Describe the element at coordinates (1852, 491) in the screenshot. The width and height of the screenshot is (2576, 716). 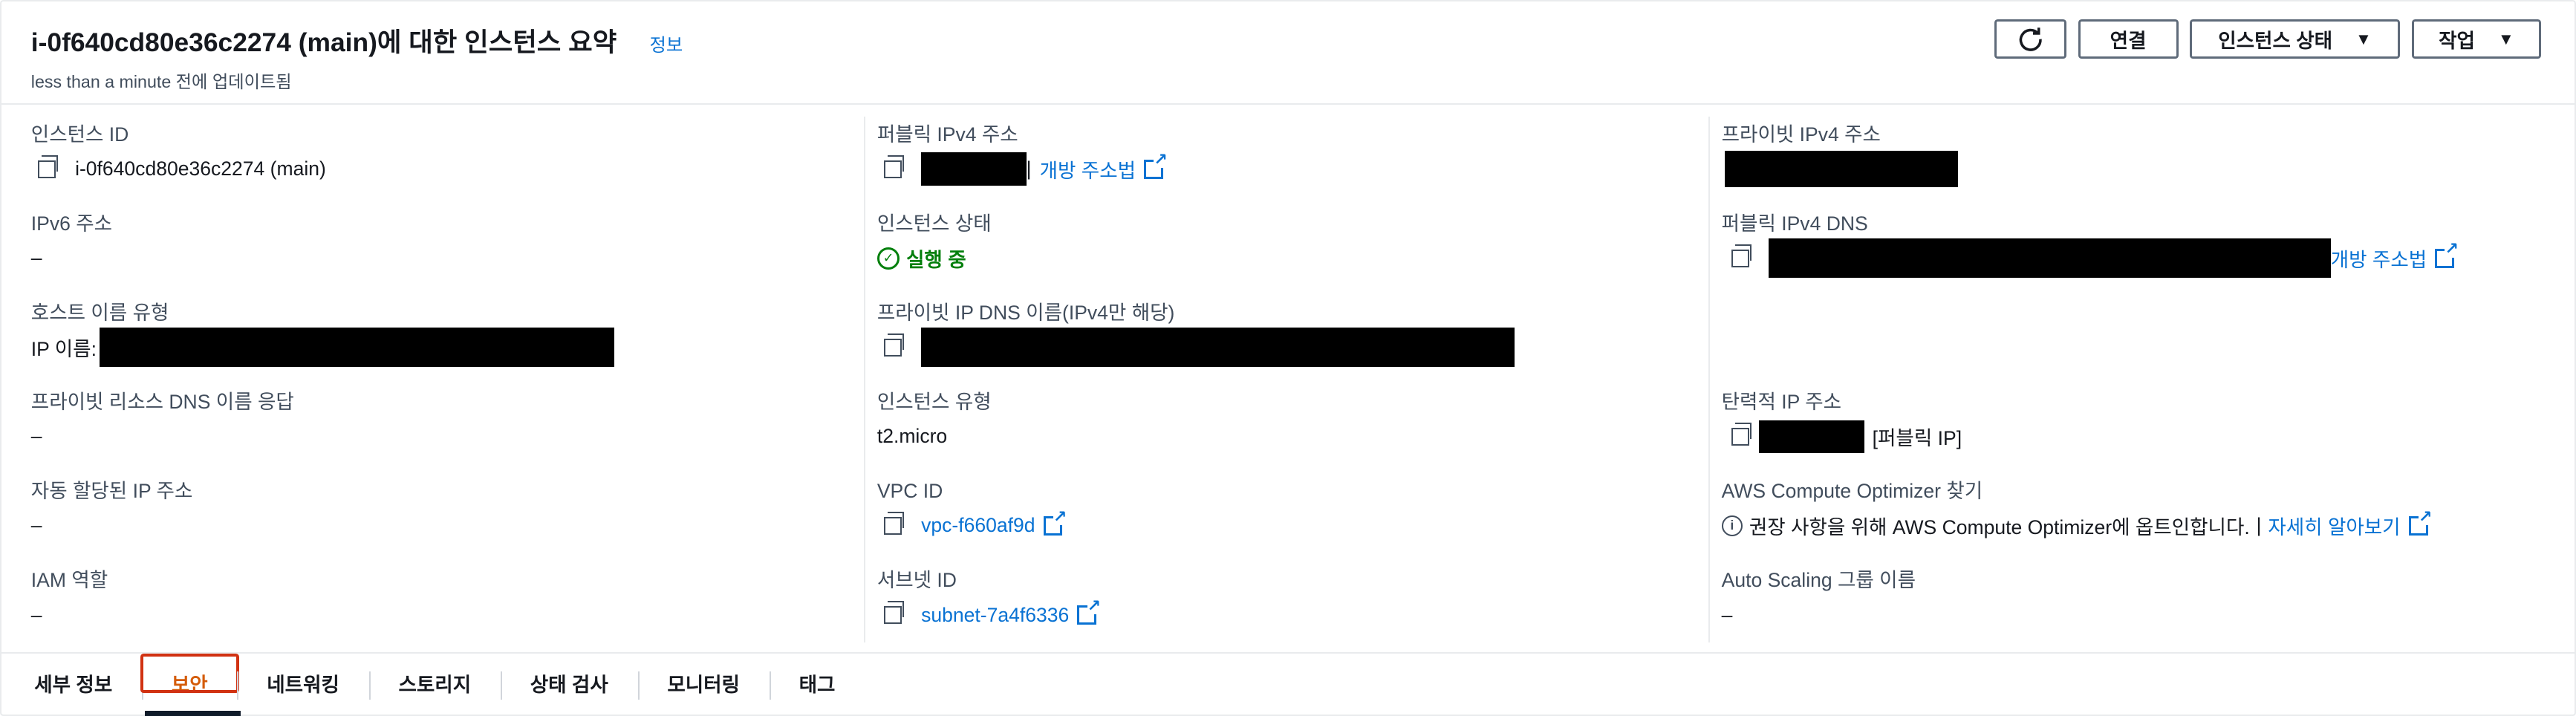
I see `compute-optimizer-label: AWS Compute Optimizer 찾기` at that location.